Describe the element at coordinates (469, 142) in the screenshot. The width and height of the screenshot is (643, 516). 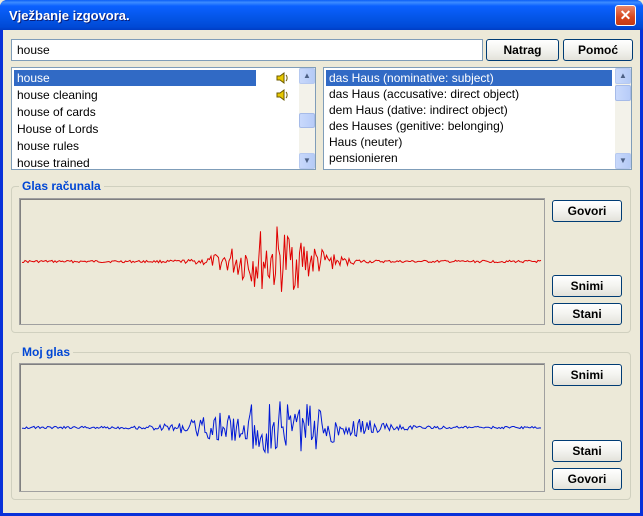
I see `translation-list-item: Haus (neuter)` at that location.